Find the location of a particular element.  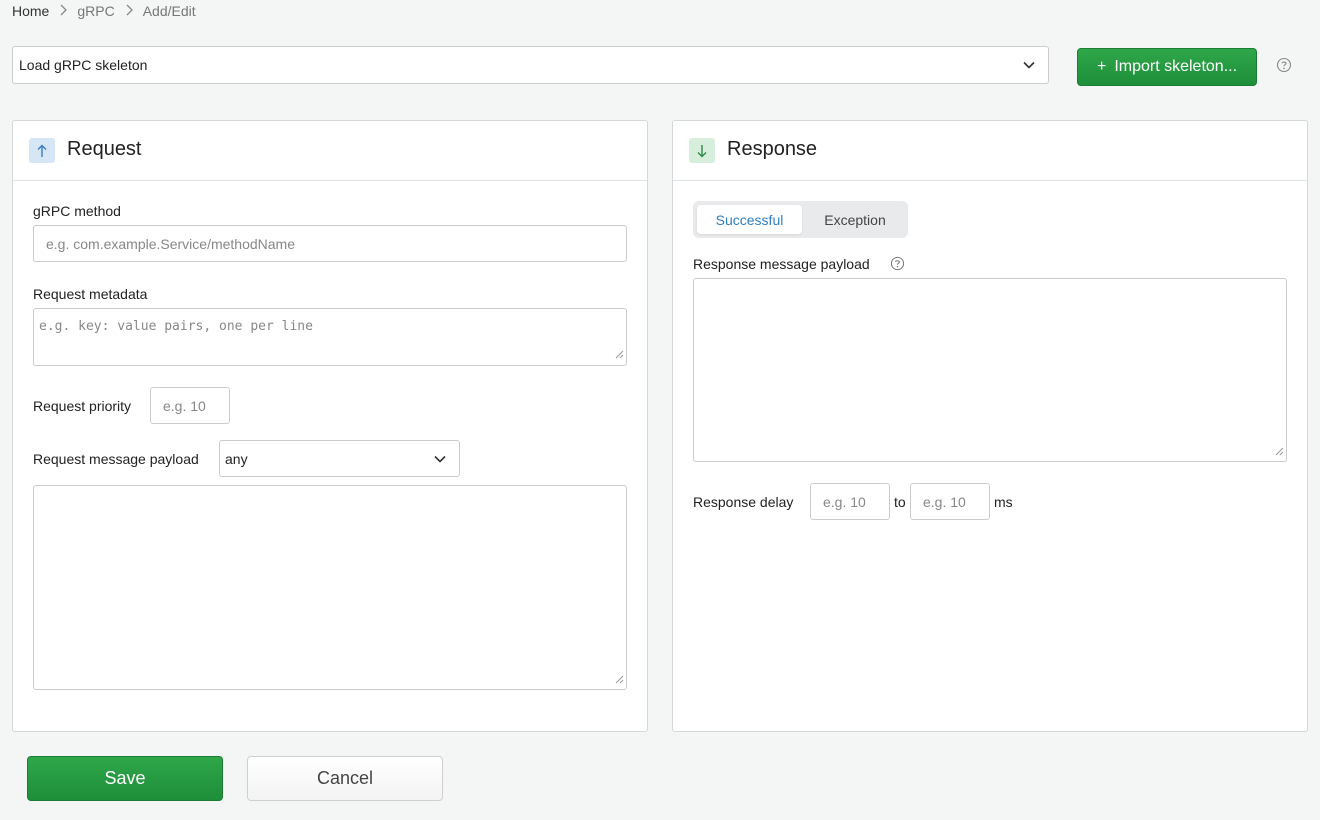

response-delay-min-placeholder: e.g. 10 is located at coordinates (844, 501).